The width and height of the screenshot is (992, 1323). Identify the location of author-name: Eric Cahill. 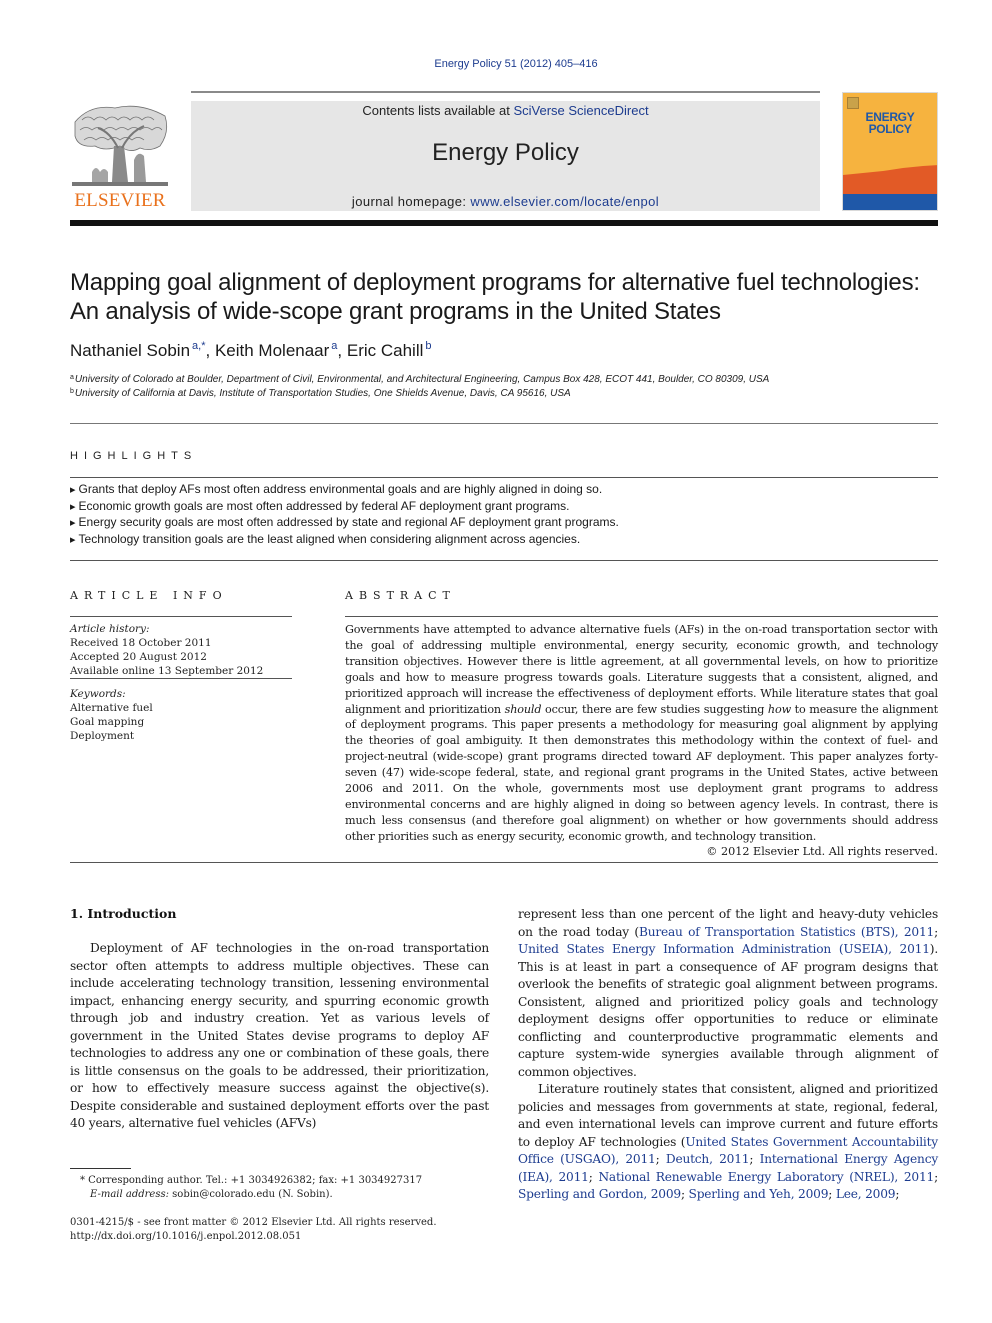
(385, 350).